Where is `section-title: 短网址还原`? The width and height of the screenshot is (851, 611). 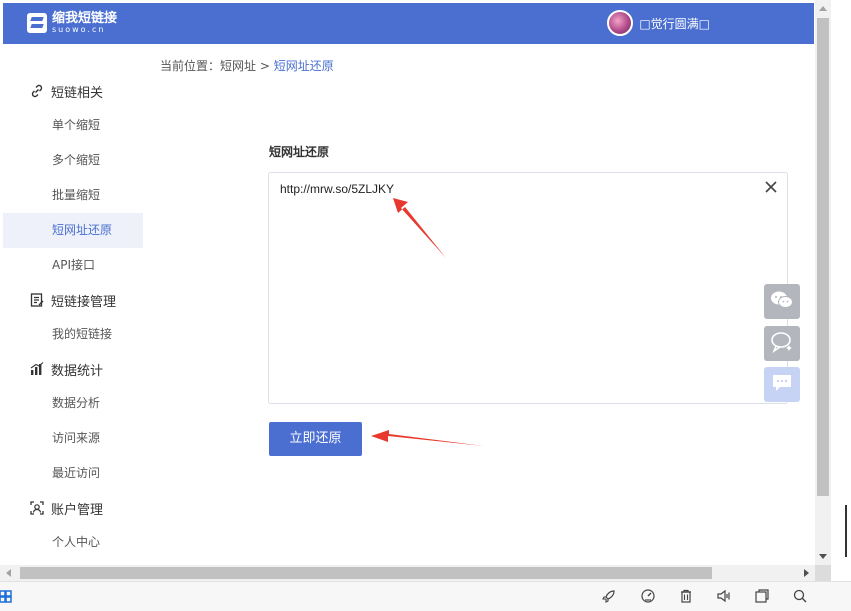 section-title: 短网址还原 is located at coordinates (299, 152).